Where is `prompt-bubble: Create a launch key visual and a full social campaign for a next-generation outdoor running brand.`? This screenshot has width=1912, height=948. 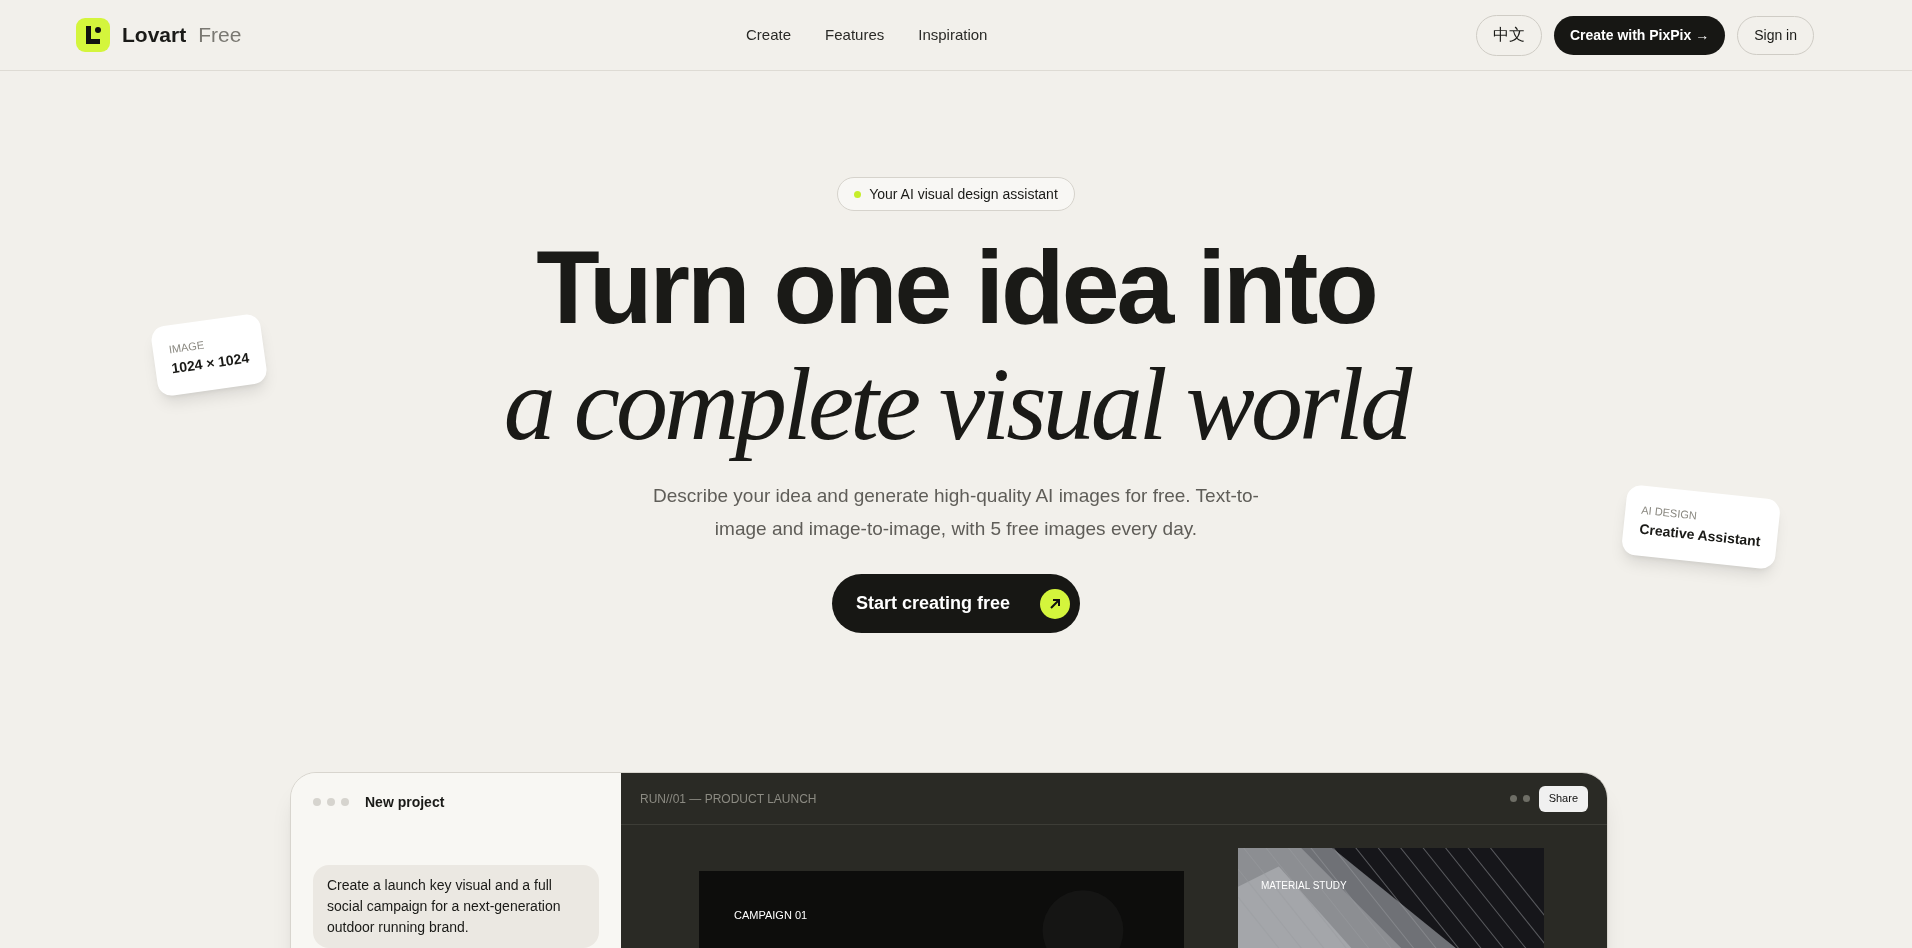 prompt-bubble: Create a launch key visual and a full social campaign for a next-generation outdoor running brand. is located at coordinates (456, 906).